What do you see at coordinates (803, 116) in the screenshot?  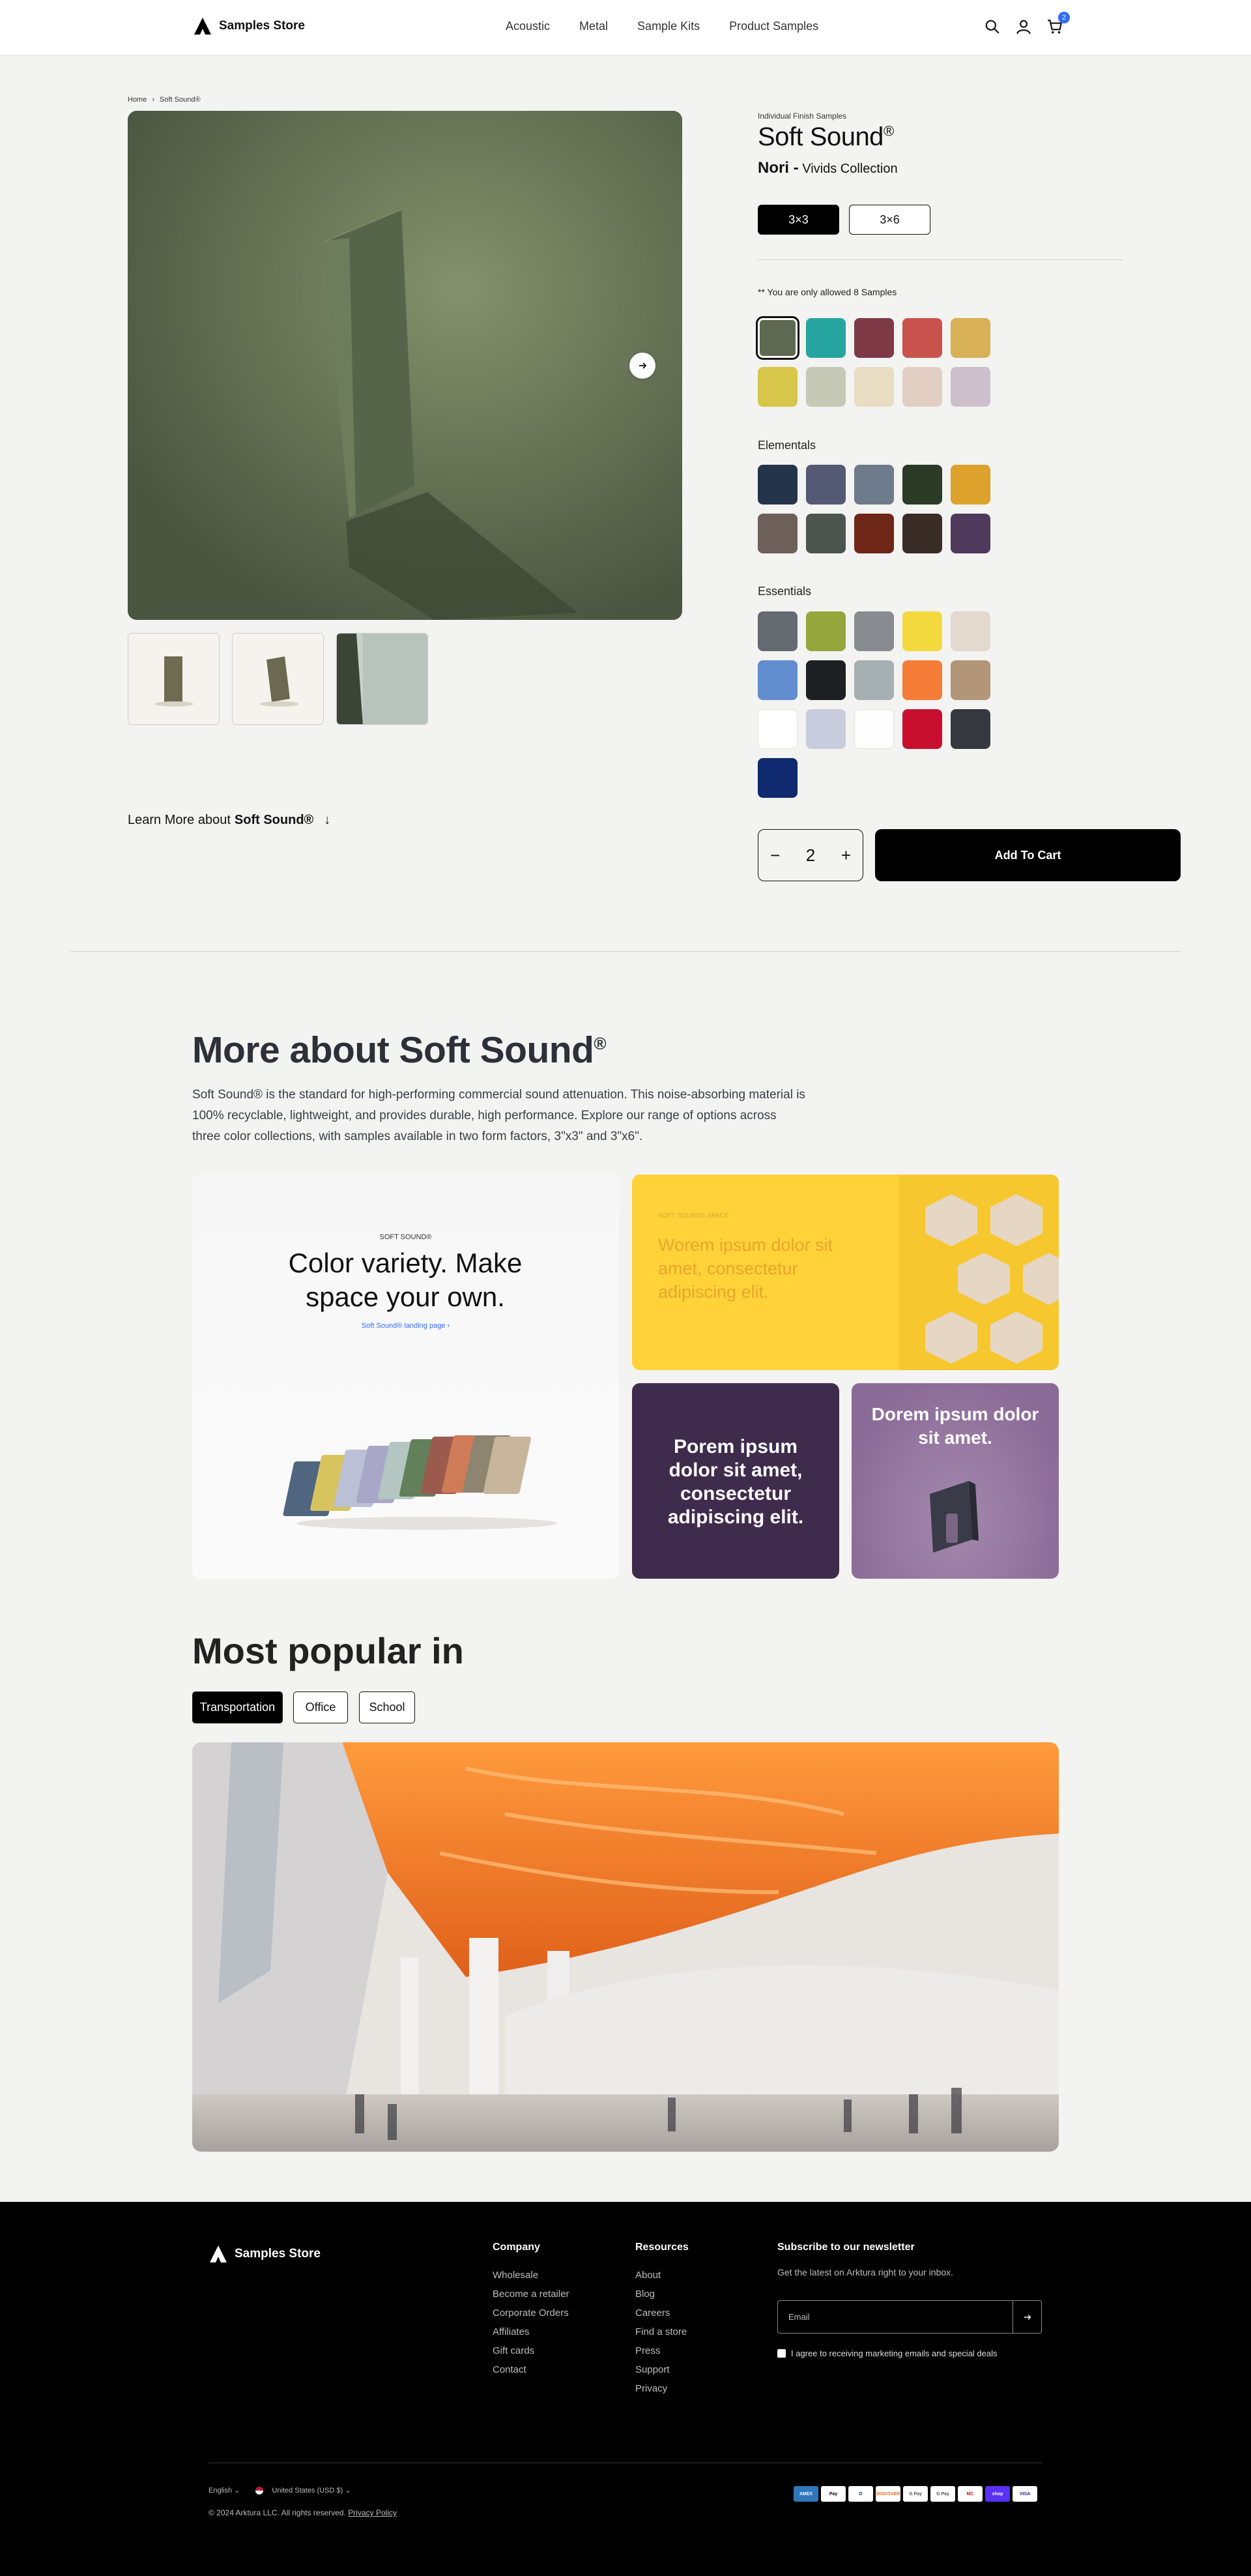 I see `product-eyebrow: Individual Finish Samples` at bounding box center [803, 116].